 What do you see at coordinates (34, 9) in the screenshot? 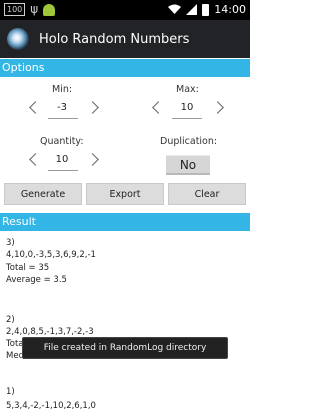
I see `usb-icon: ψ` at bounding box center [34, 9].